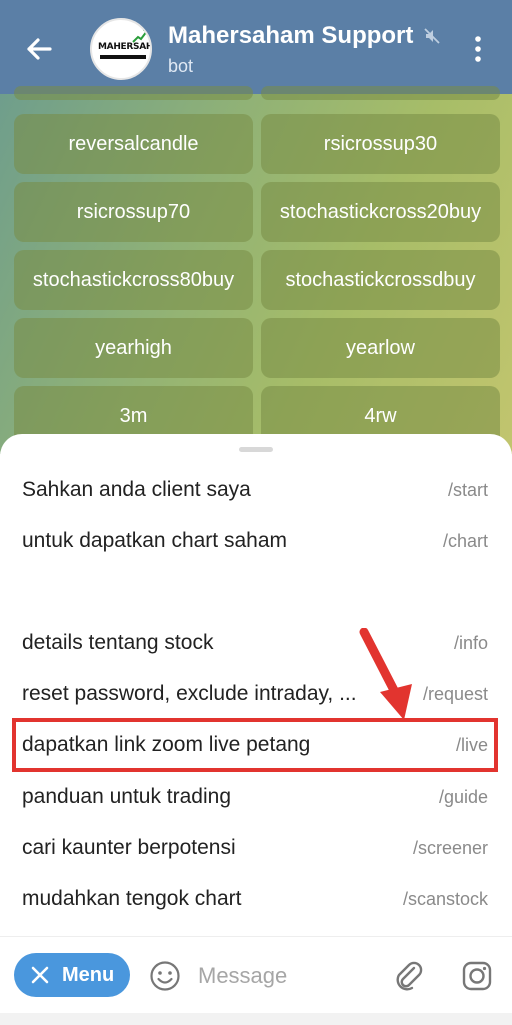 The height and width of the screenshot is (1025, 512). I want to click on message-input-bar: Menu, so click(256, 980).